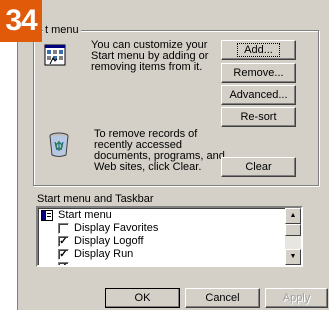  I want to click on ok-button: OK, so click(142, 298).